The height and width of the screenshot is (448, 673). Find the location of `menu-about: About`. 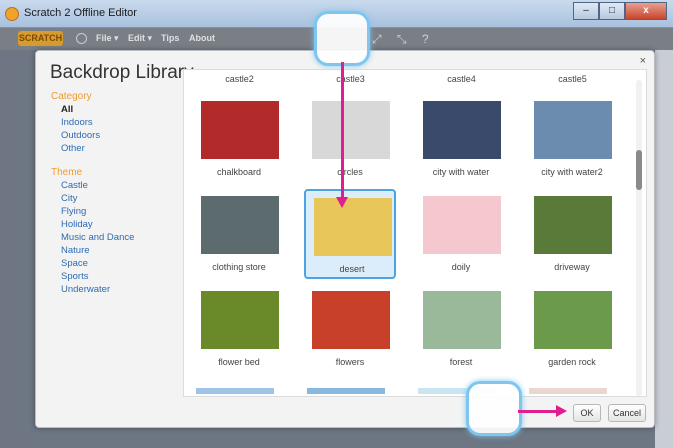

menu-about: About is located at coordinates (202, 38).